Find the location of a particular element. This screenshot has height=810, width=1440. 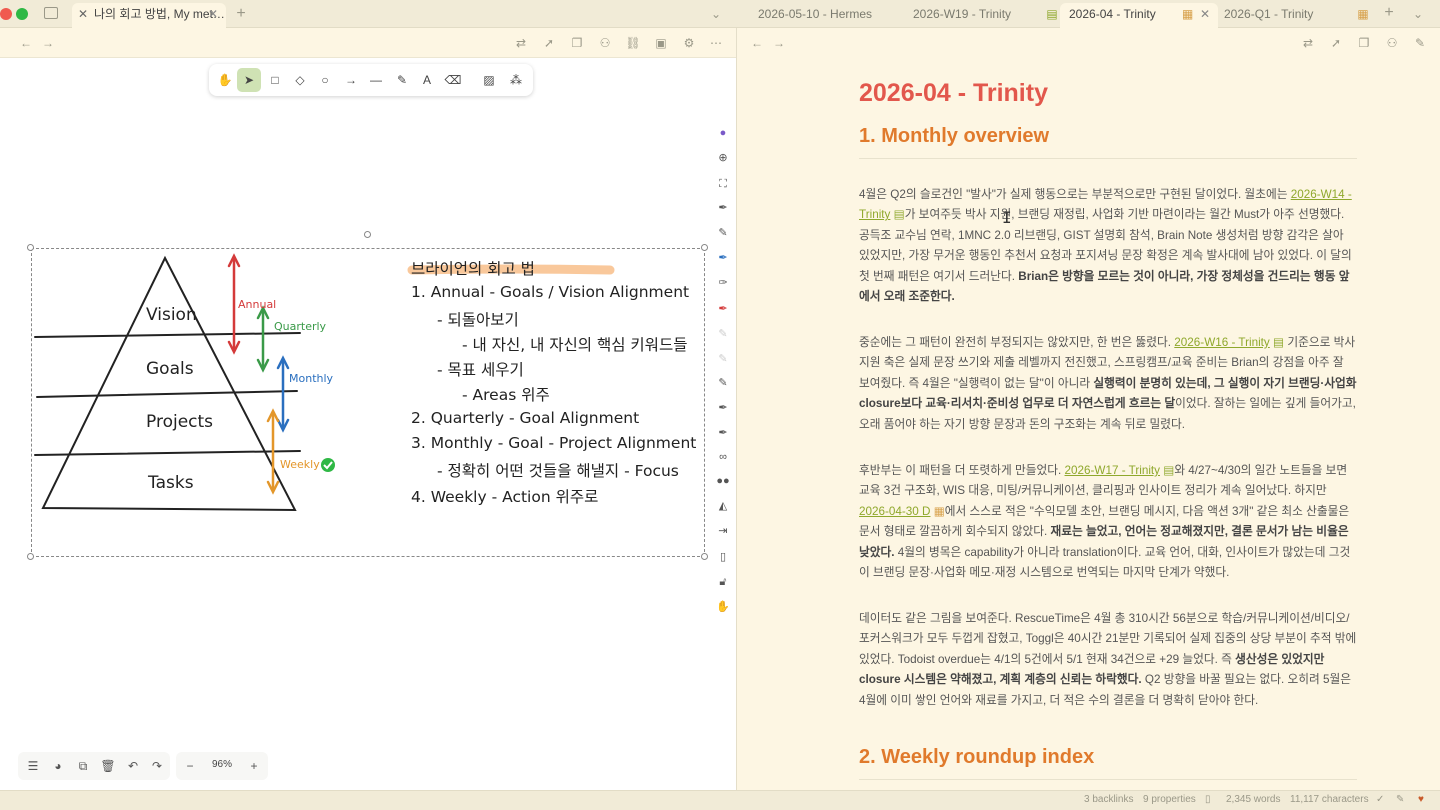

notes-line: - 되돌아보기 is located at coordinates (478, 320).